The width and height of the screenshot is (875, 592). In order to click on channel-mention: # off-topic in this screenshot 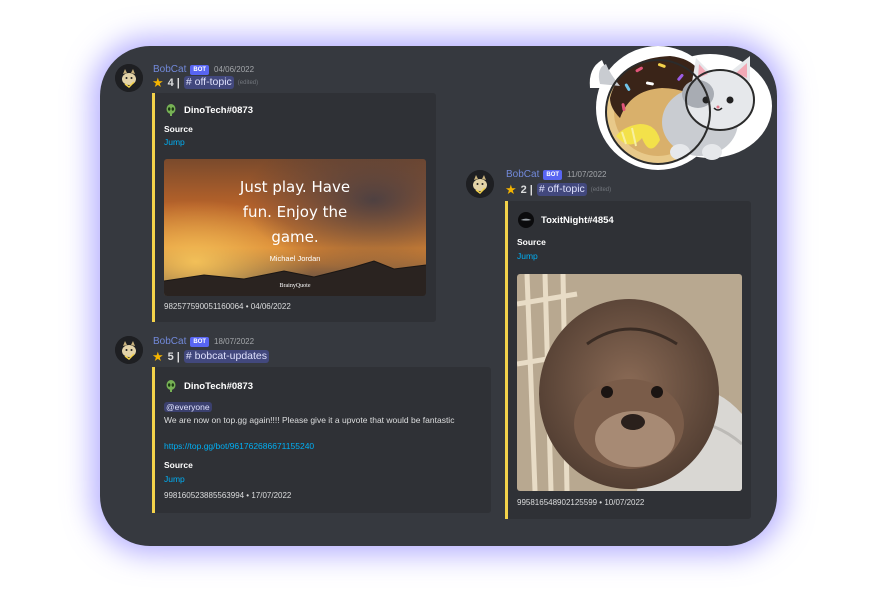, I will do `click(208, 82)`.